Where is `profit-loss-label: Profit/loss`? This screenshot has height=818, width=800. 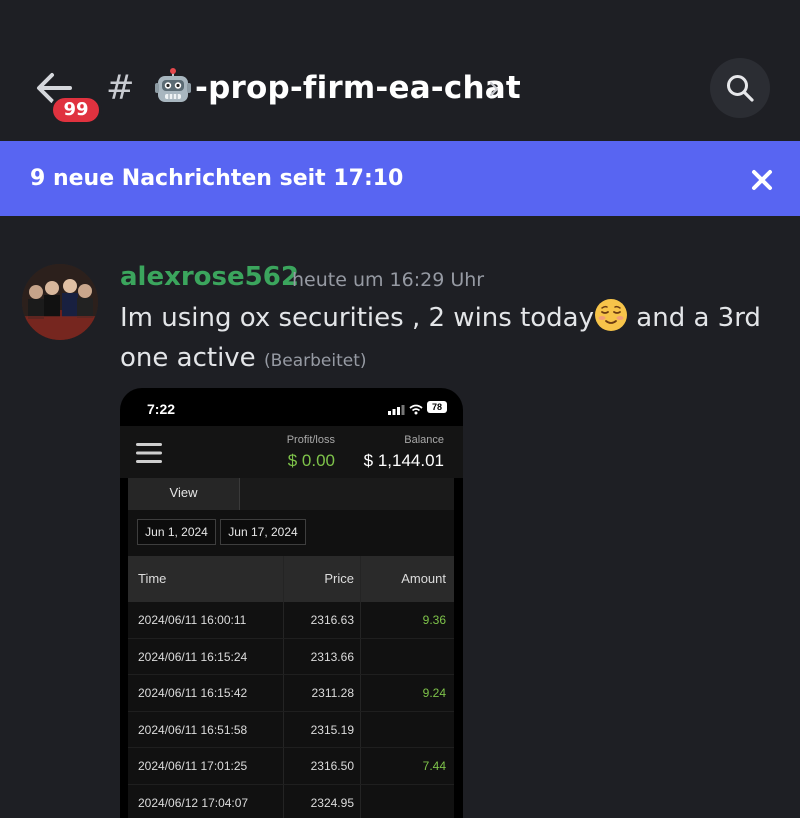 profit-loss-label: Profit/loss is located at coordinates (310, 440).